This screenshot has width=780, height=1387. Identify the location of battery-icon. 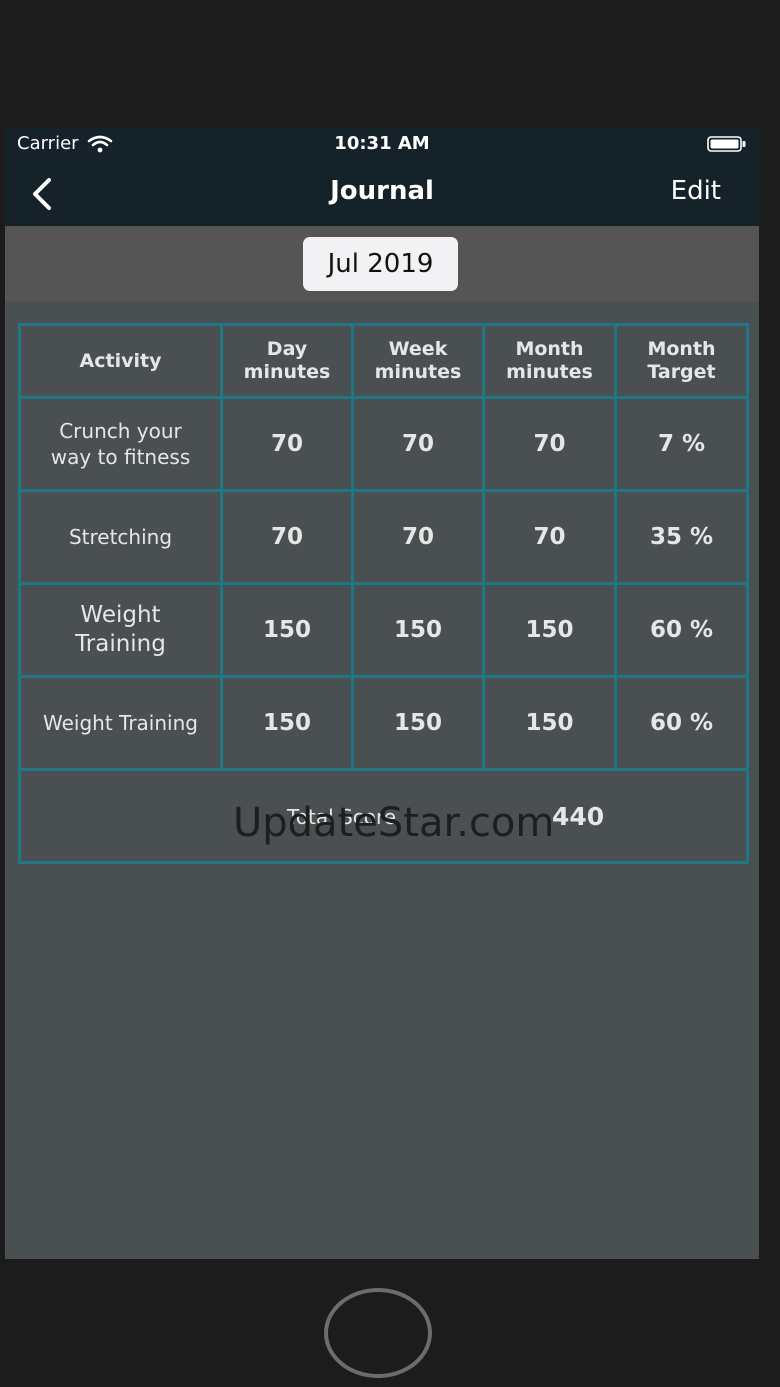
(726, 144).